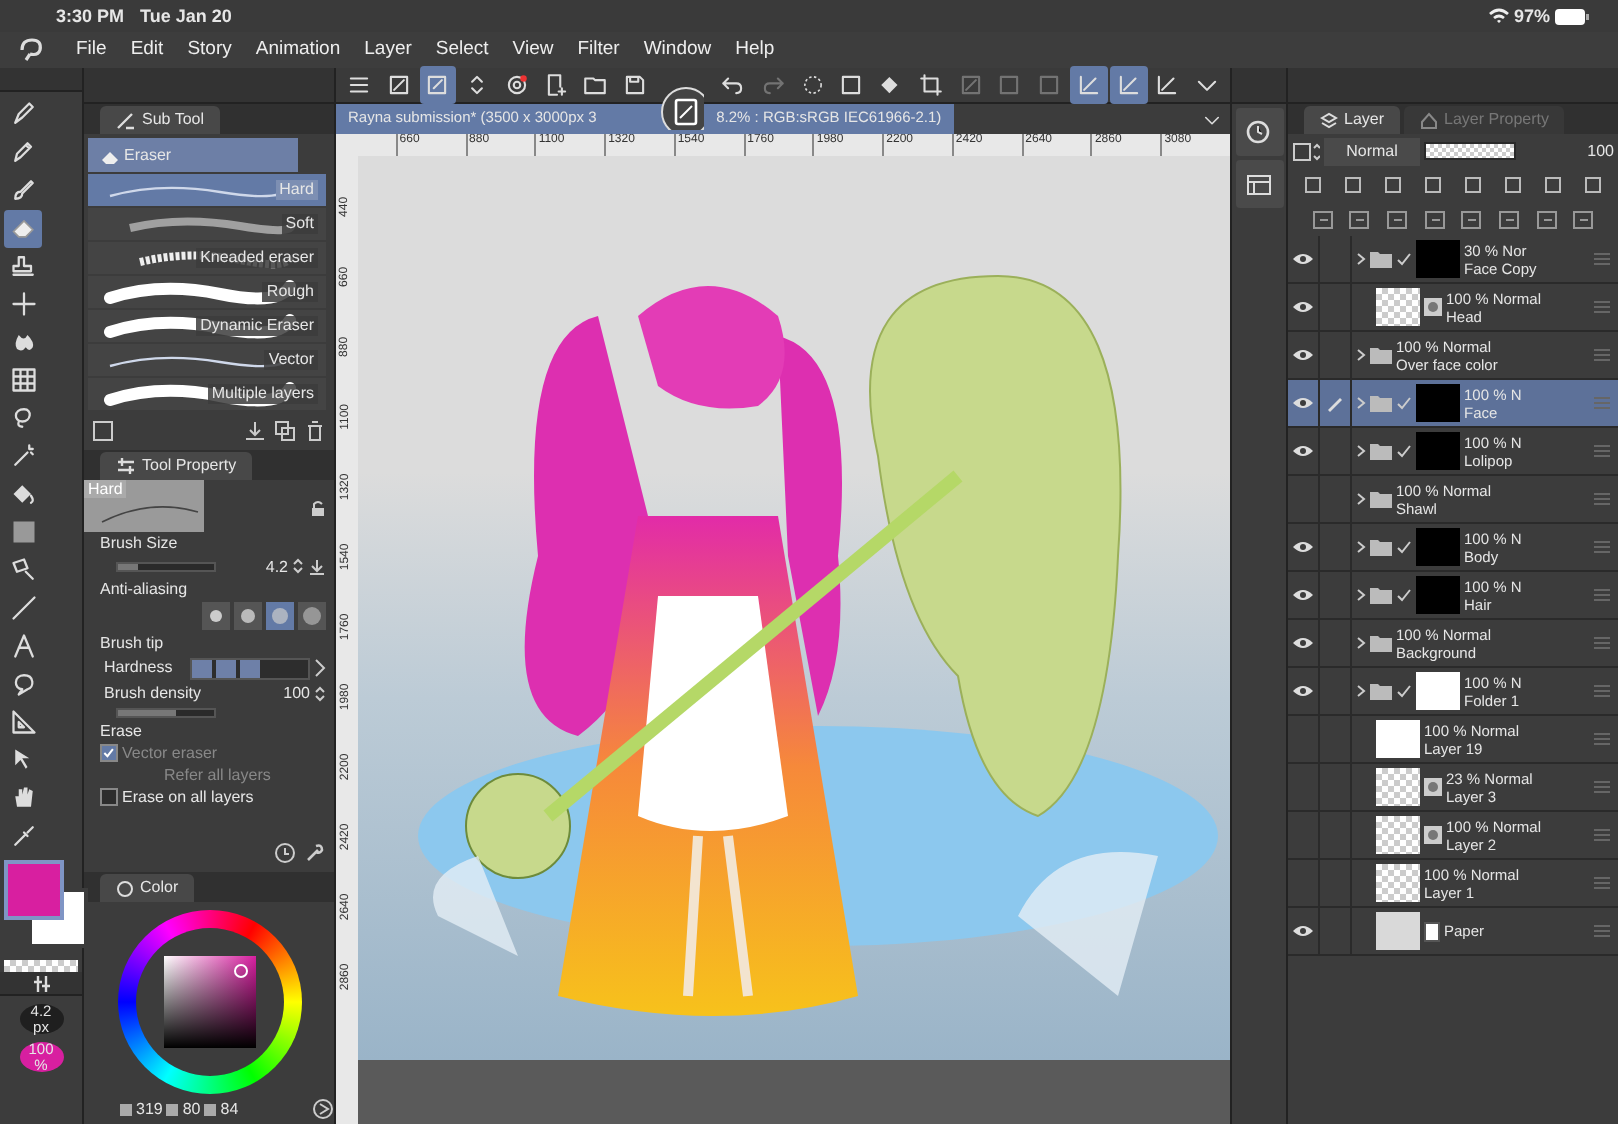 Image resolution: width=1618 pixels, height=1124 pixels. Describe the element at coordinates (285, 852) in the screenshot. I see `clock-icon` at that location.